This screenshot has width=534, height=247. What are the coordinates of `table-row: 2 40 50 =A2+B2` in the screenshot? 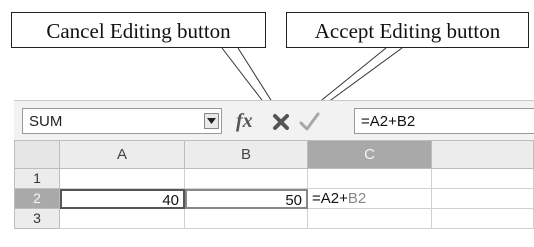 It's located at (274, 199).